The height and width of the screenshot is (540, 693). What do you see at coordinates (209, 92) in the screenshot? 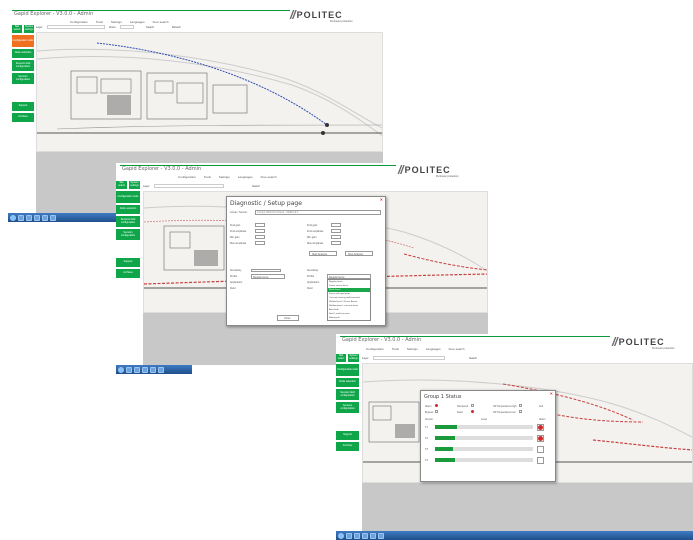
I see `site-map` at bounding box center [209, 92].